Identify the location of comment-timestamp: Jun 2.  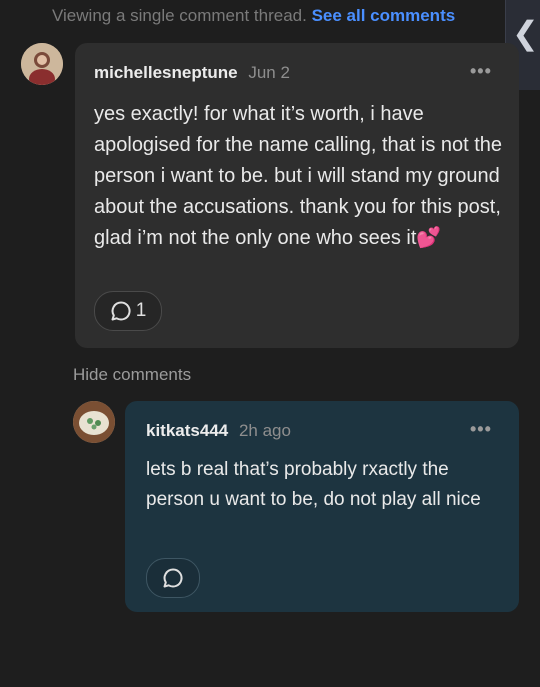
(269, 72).